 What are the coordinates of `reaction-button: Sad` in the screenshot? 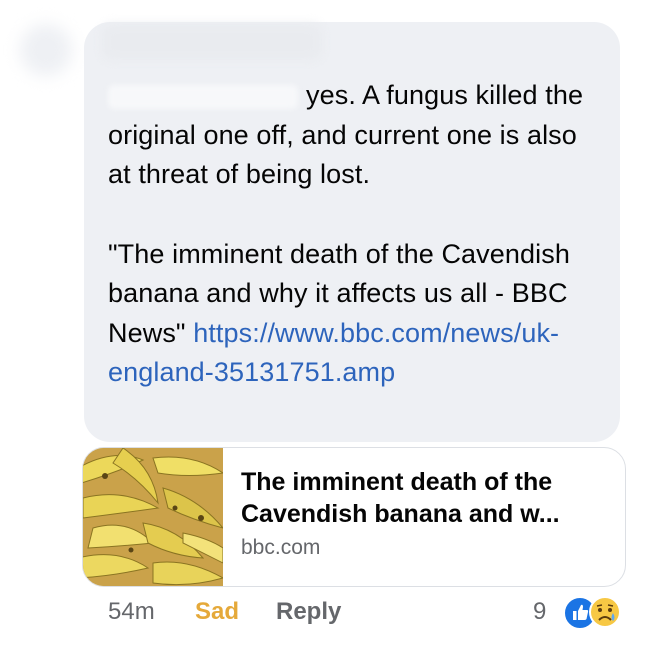 It's located at (217, 612).